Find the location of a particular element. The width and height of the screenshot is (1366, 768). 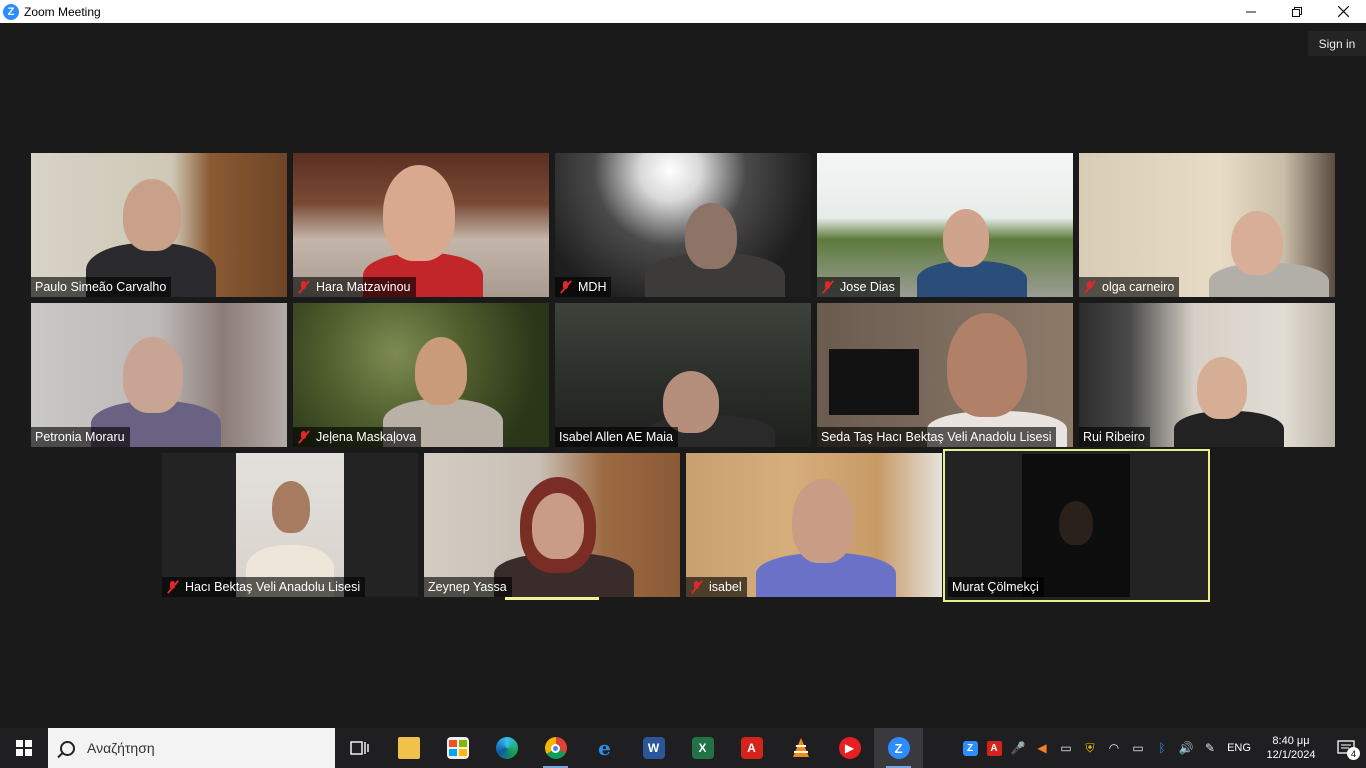

display-icon: ▭ is located at coordinates (1066, 748).